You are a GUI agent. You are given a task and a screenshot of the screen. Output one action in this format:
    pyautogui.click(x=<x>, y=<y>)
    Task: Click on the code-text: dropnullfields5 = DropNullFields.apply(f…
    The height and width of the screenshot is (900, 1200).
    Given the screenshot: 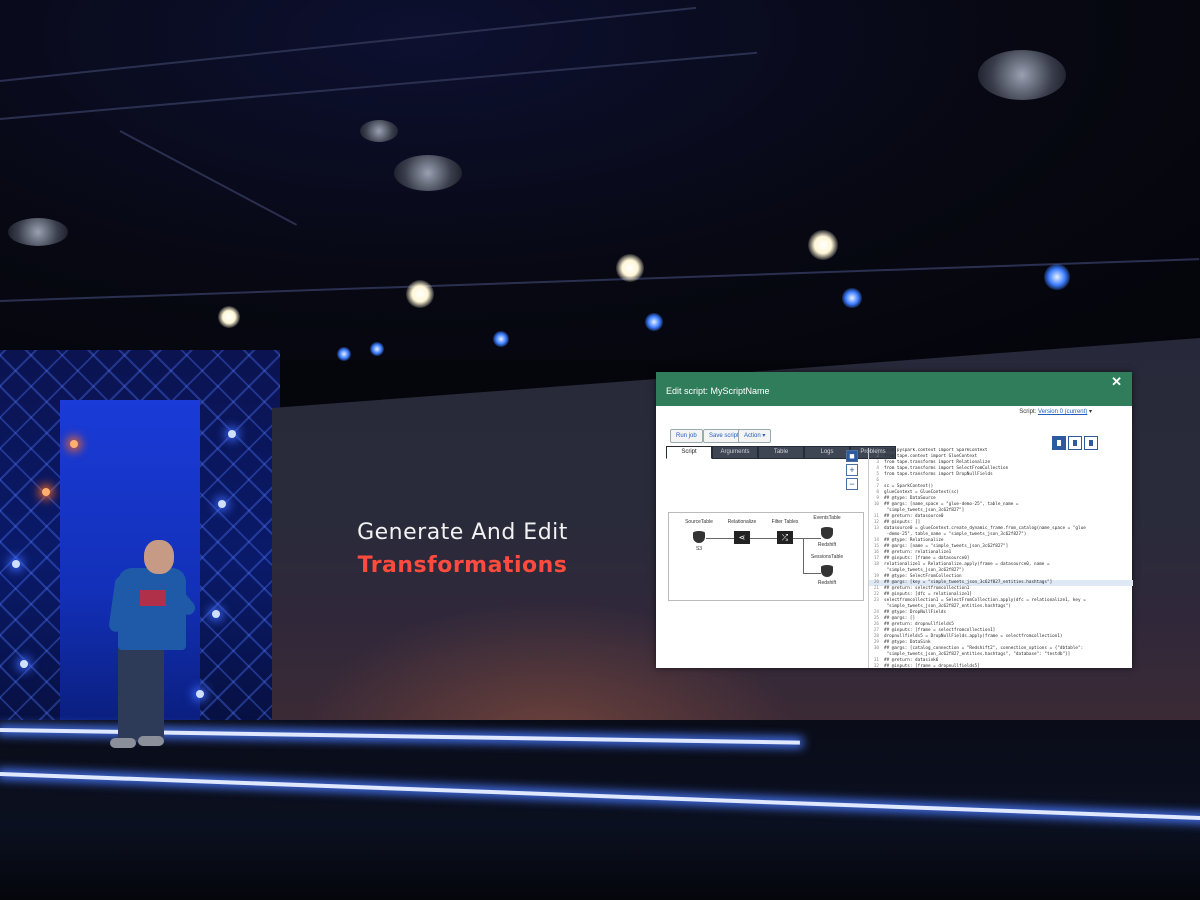 What is the action you would take?
    pyautogui.click(x=973, y=636)
    